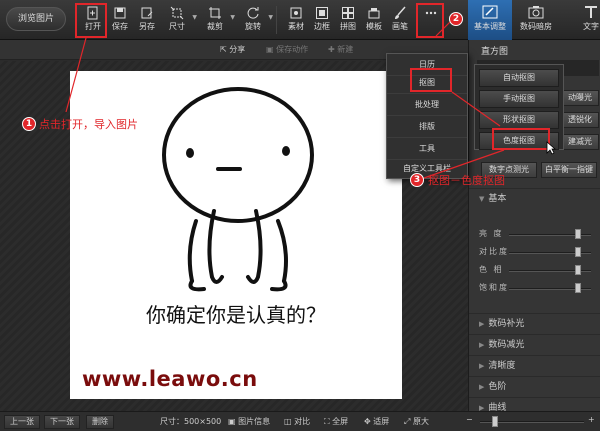 This screenshot has height=431, width=600. I want to click on fit-label: 适屏, so click(381, 421).